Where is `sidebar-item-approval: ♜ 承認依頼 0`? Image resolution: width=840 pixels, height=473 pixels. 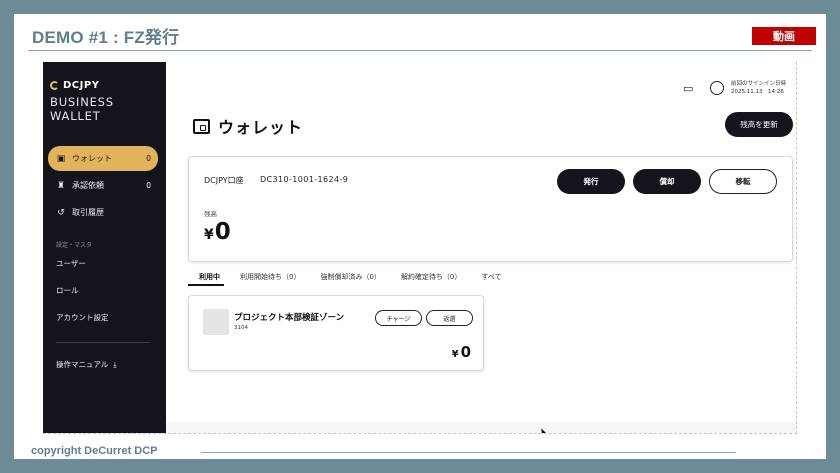 sidebar-item-approval: ♜ 承認依頼 0 is located at coordinates (103, 185).